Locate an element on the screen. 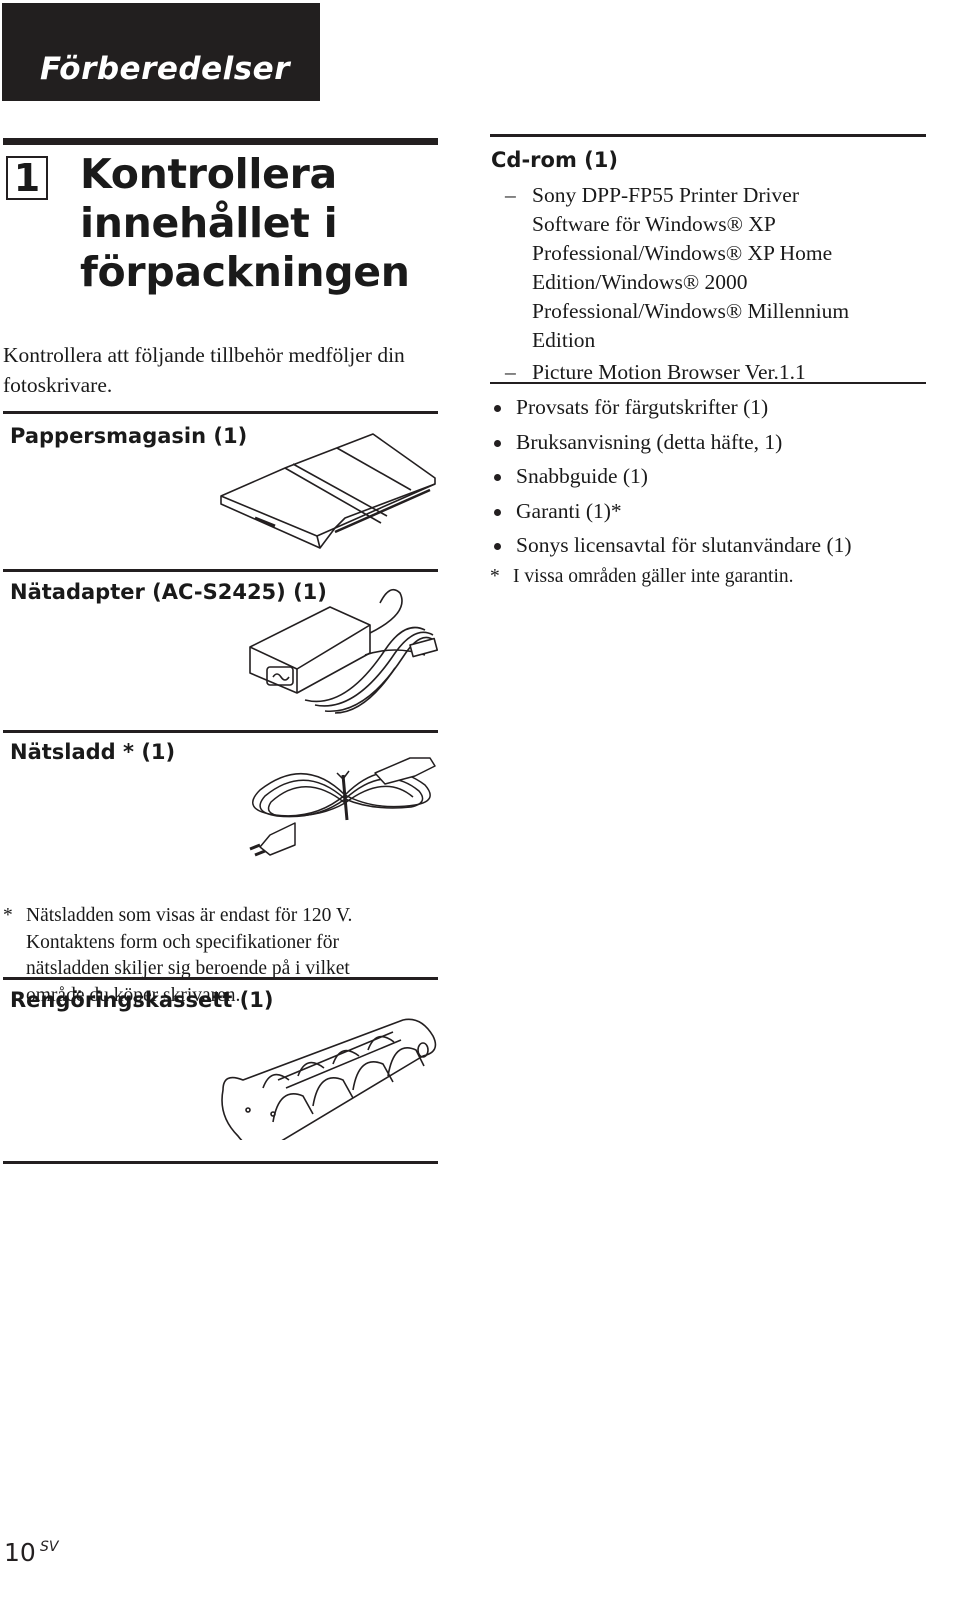 Image resolution: width=960 pixels, height=1624 pixels. step-title: Kontrollera innehållet i förpackningen is located at coordinates (245, 223).